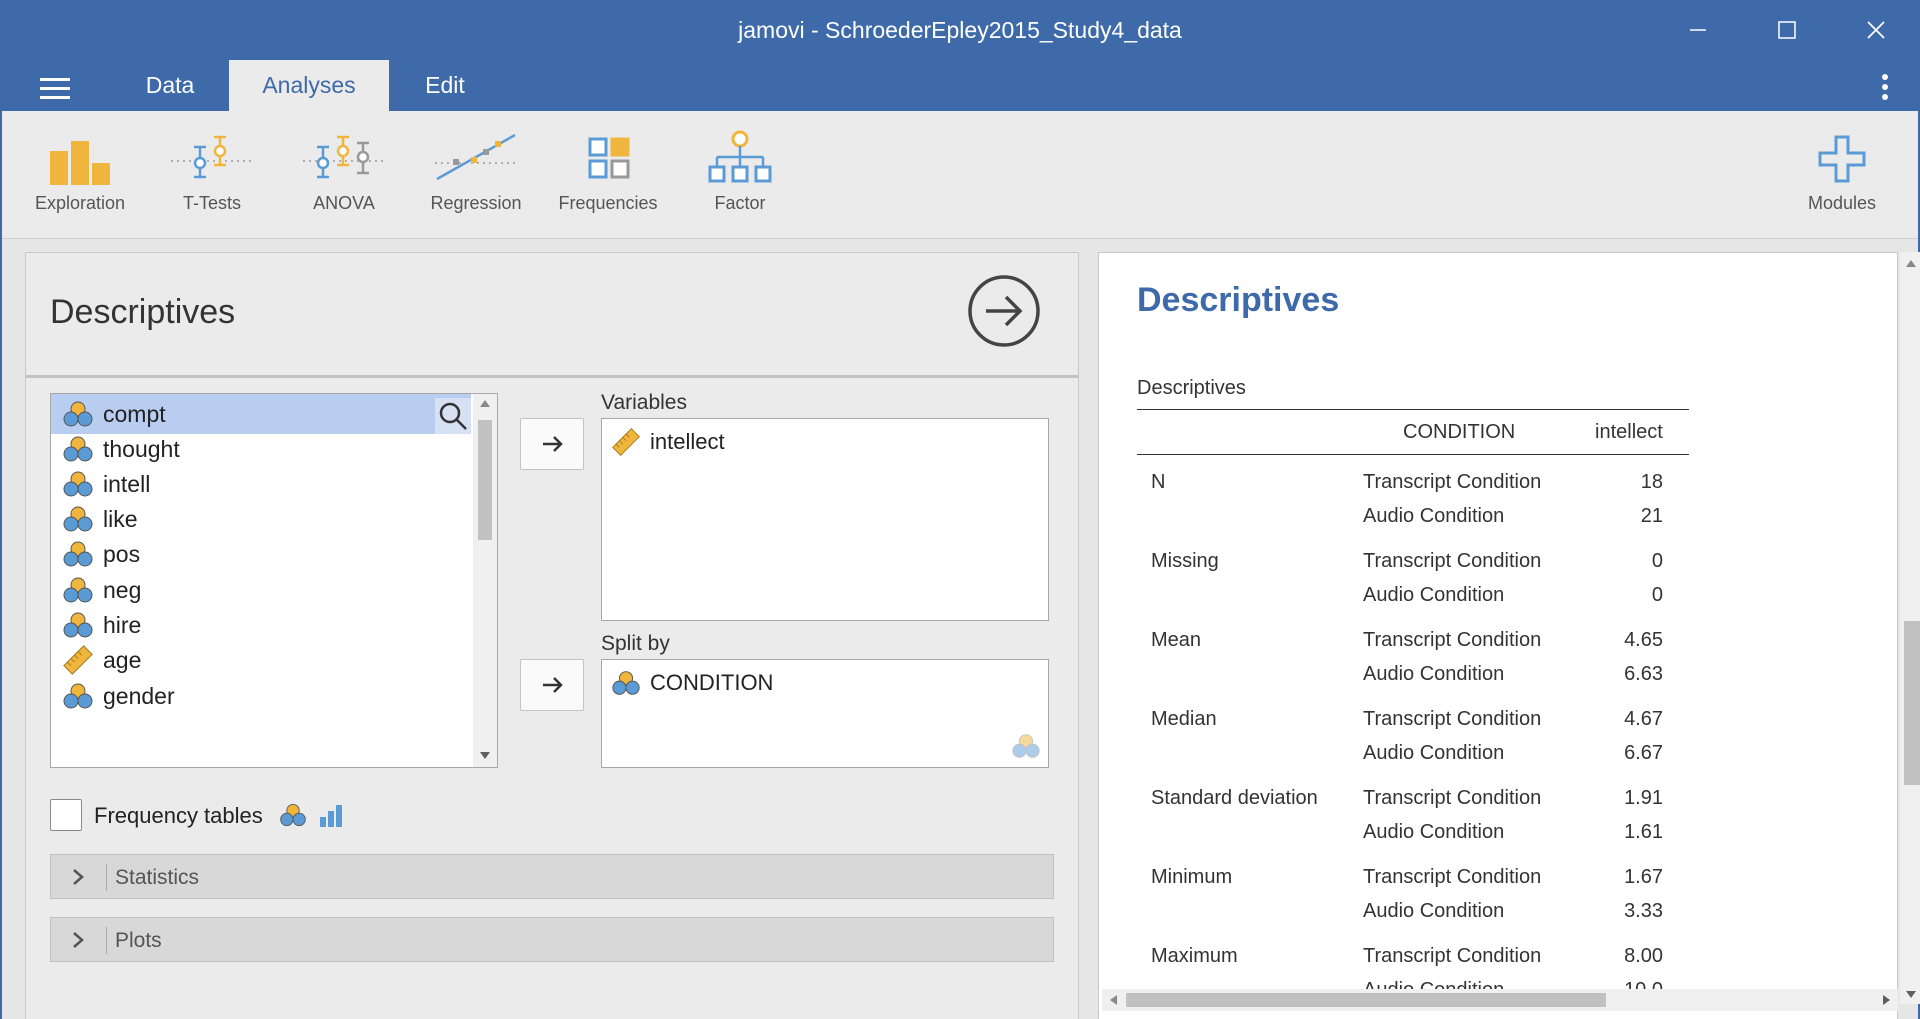 This screenshot has height=1019, width=1920. What do you see at coordinates (1192, 877) in the screenshot?
I see `row-label: Minimum` at bounding box center [1192, 877].